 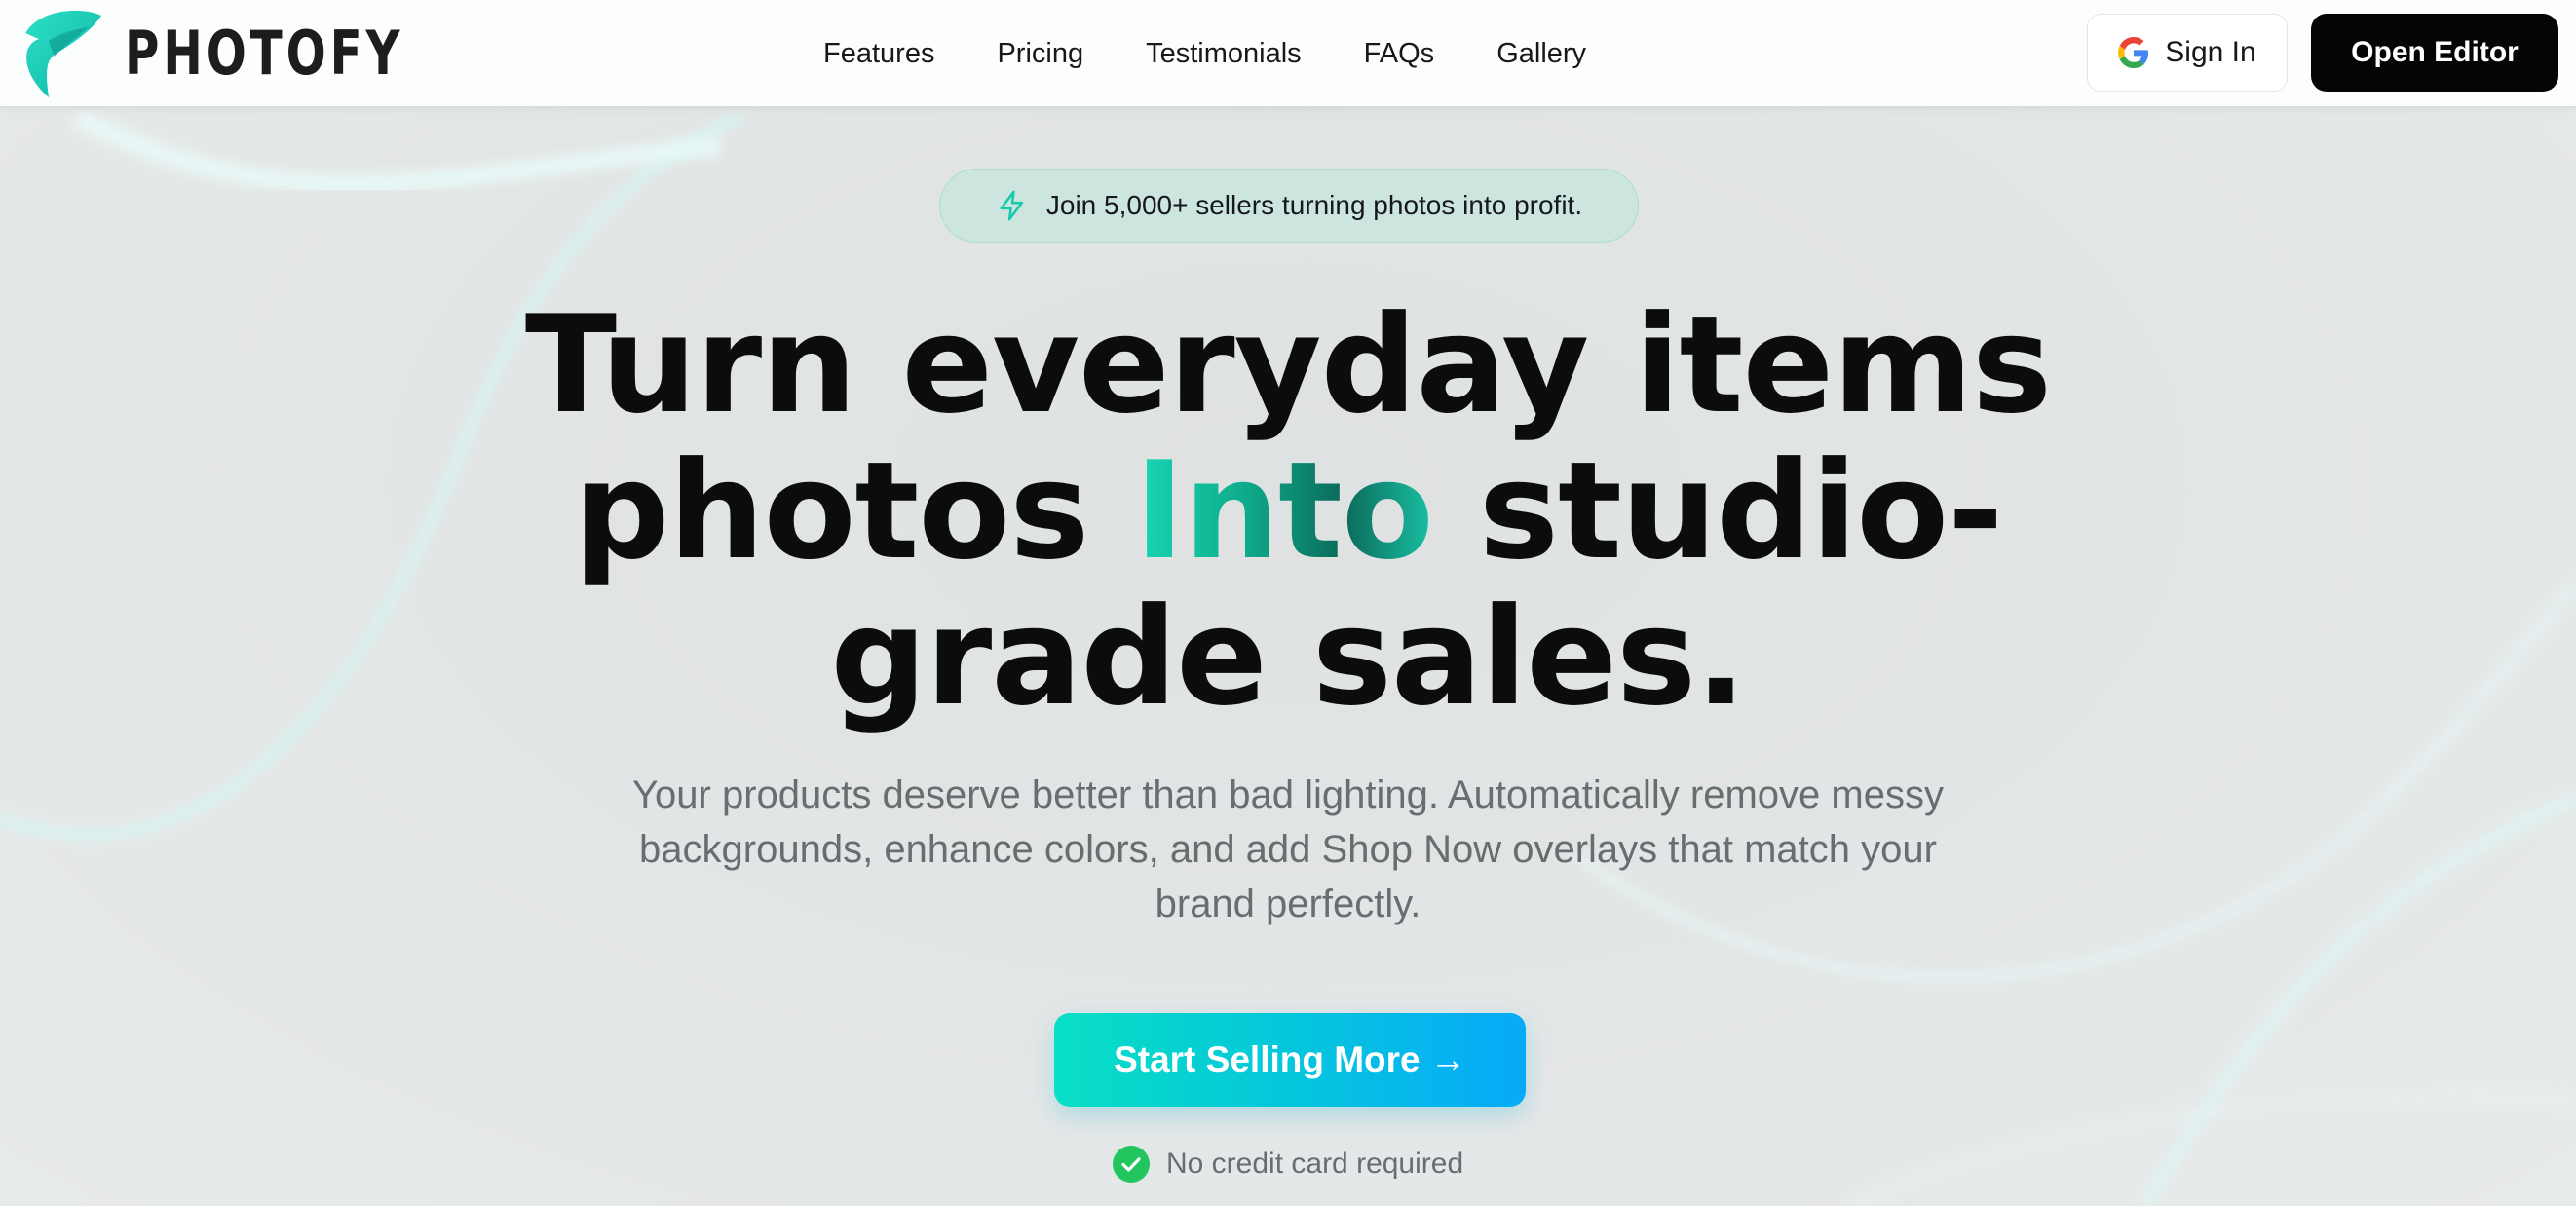 I want to click on bolt-icon, so click(x=1012, y=205).